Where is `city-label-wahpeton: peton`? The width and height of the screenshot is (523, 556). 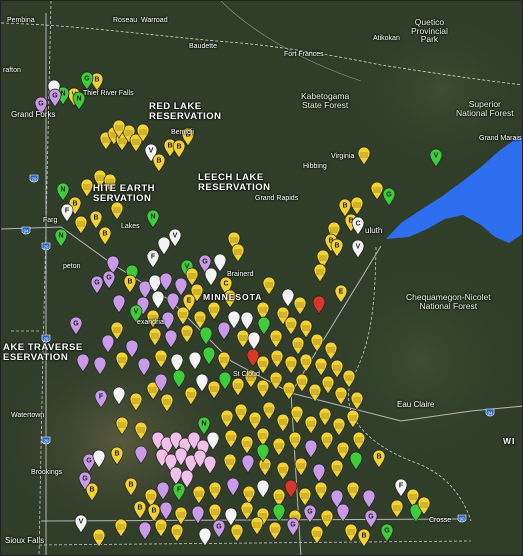
city-label-wahpeton: peton is located at coordinates (72, 266).